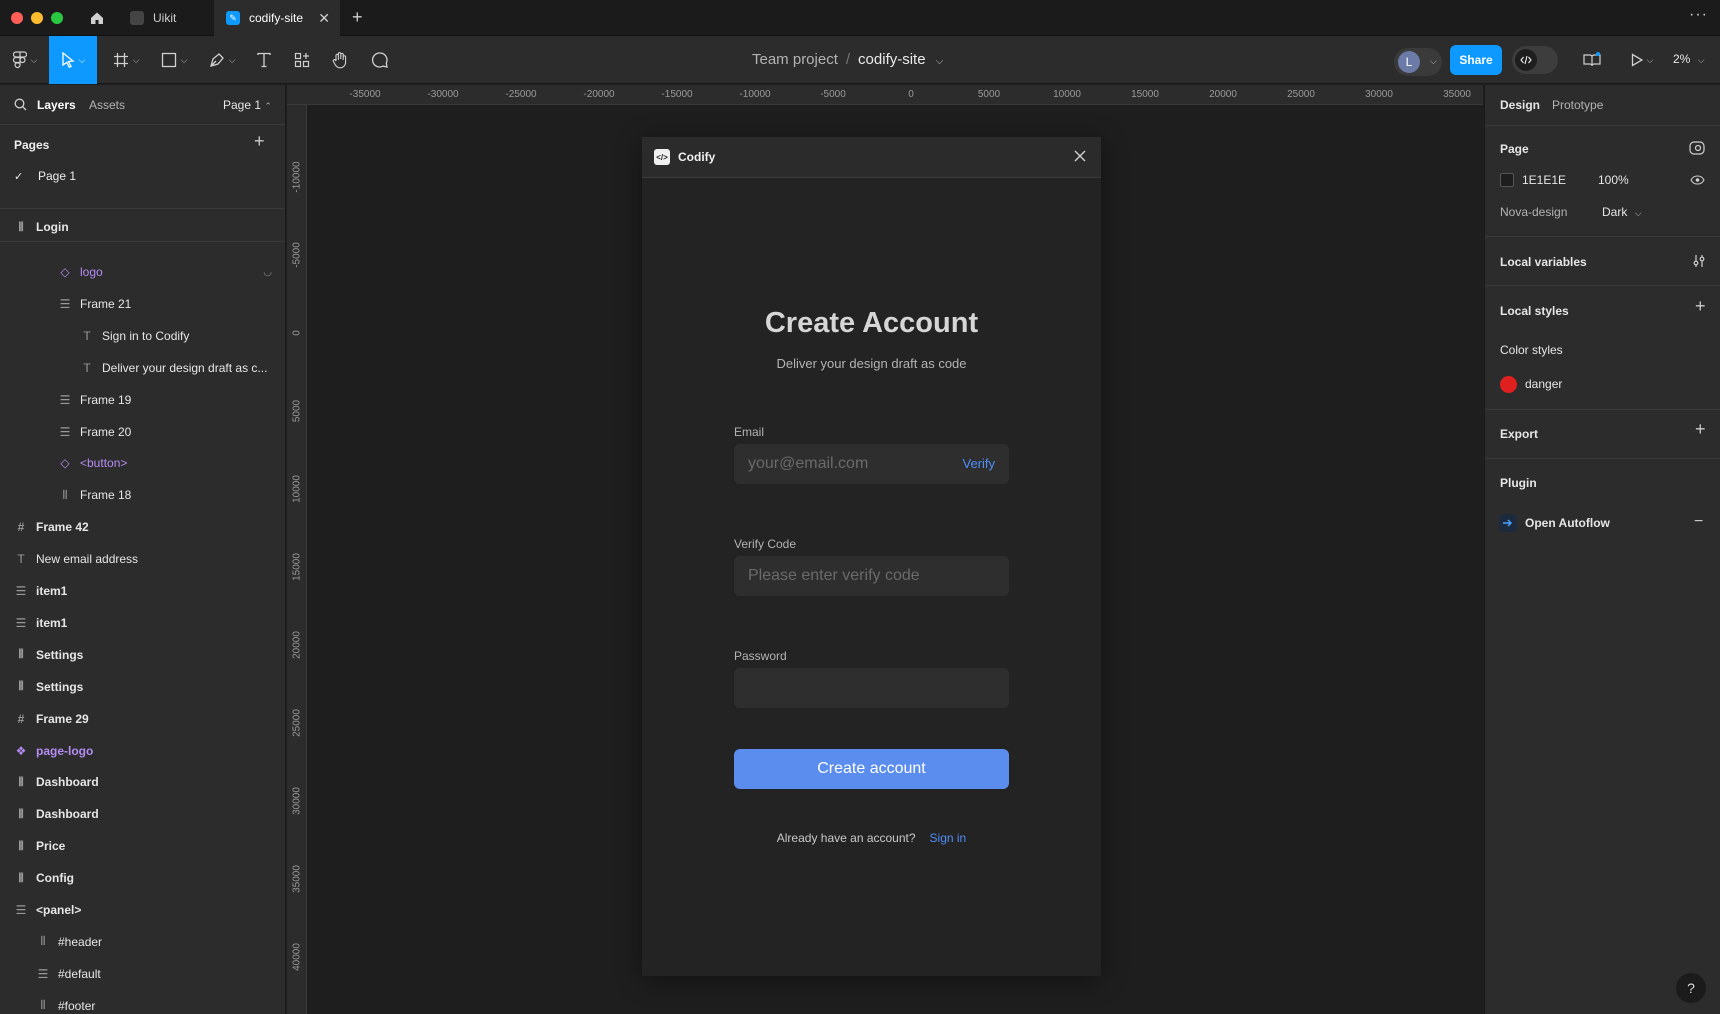 Image resolution: width=1720 pixels, height=1014 pixels. Describe the element at coordinates (142, 1002) in the screenshot. I see `layer-row: ⦀ #footer` at that location.